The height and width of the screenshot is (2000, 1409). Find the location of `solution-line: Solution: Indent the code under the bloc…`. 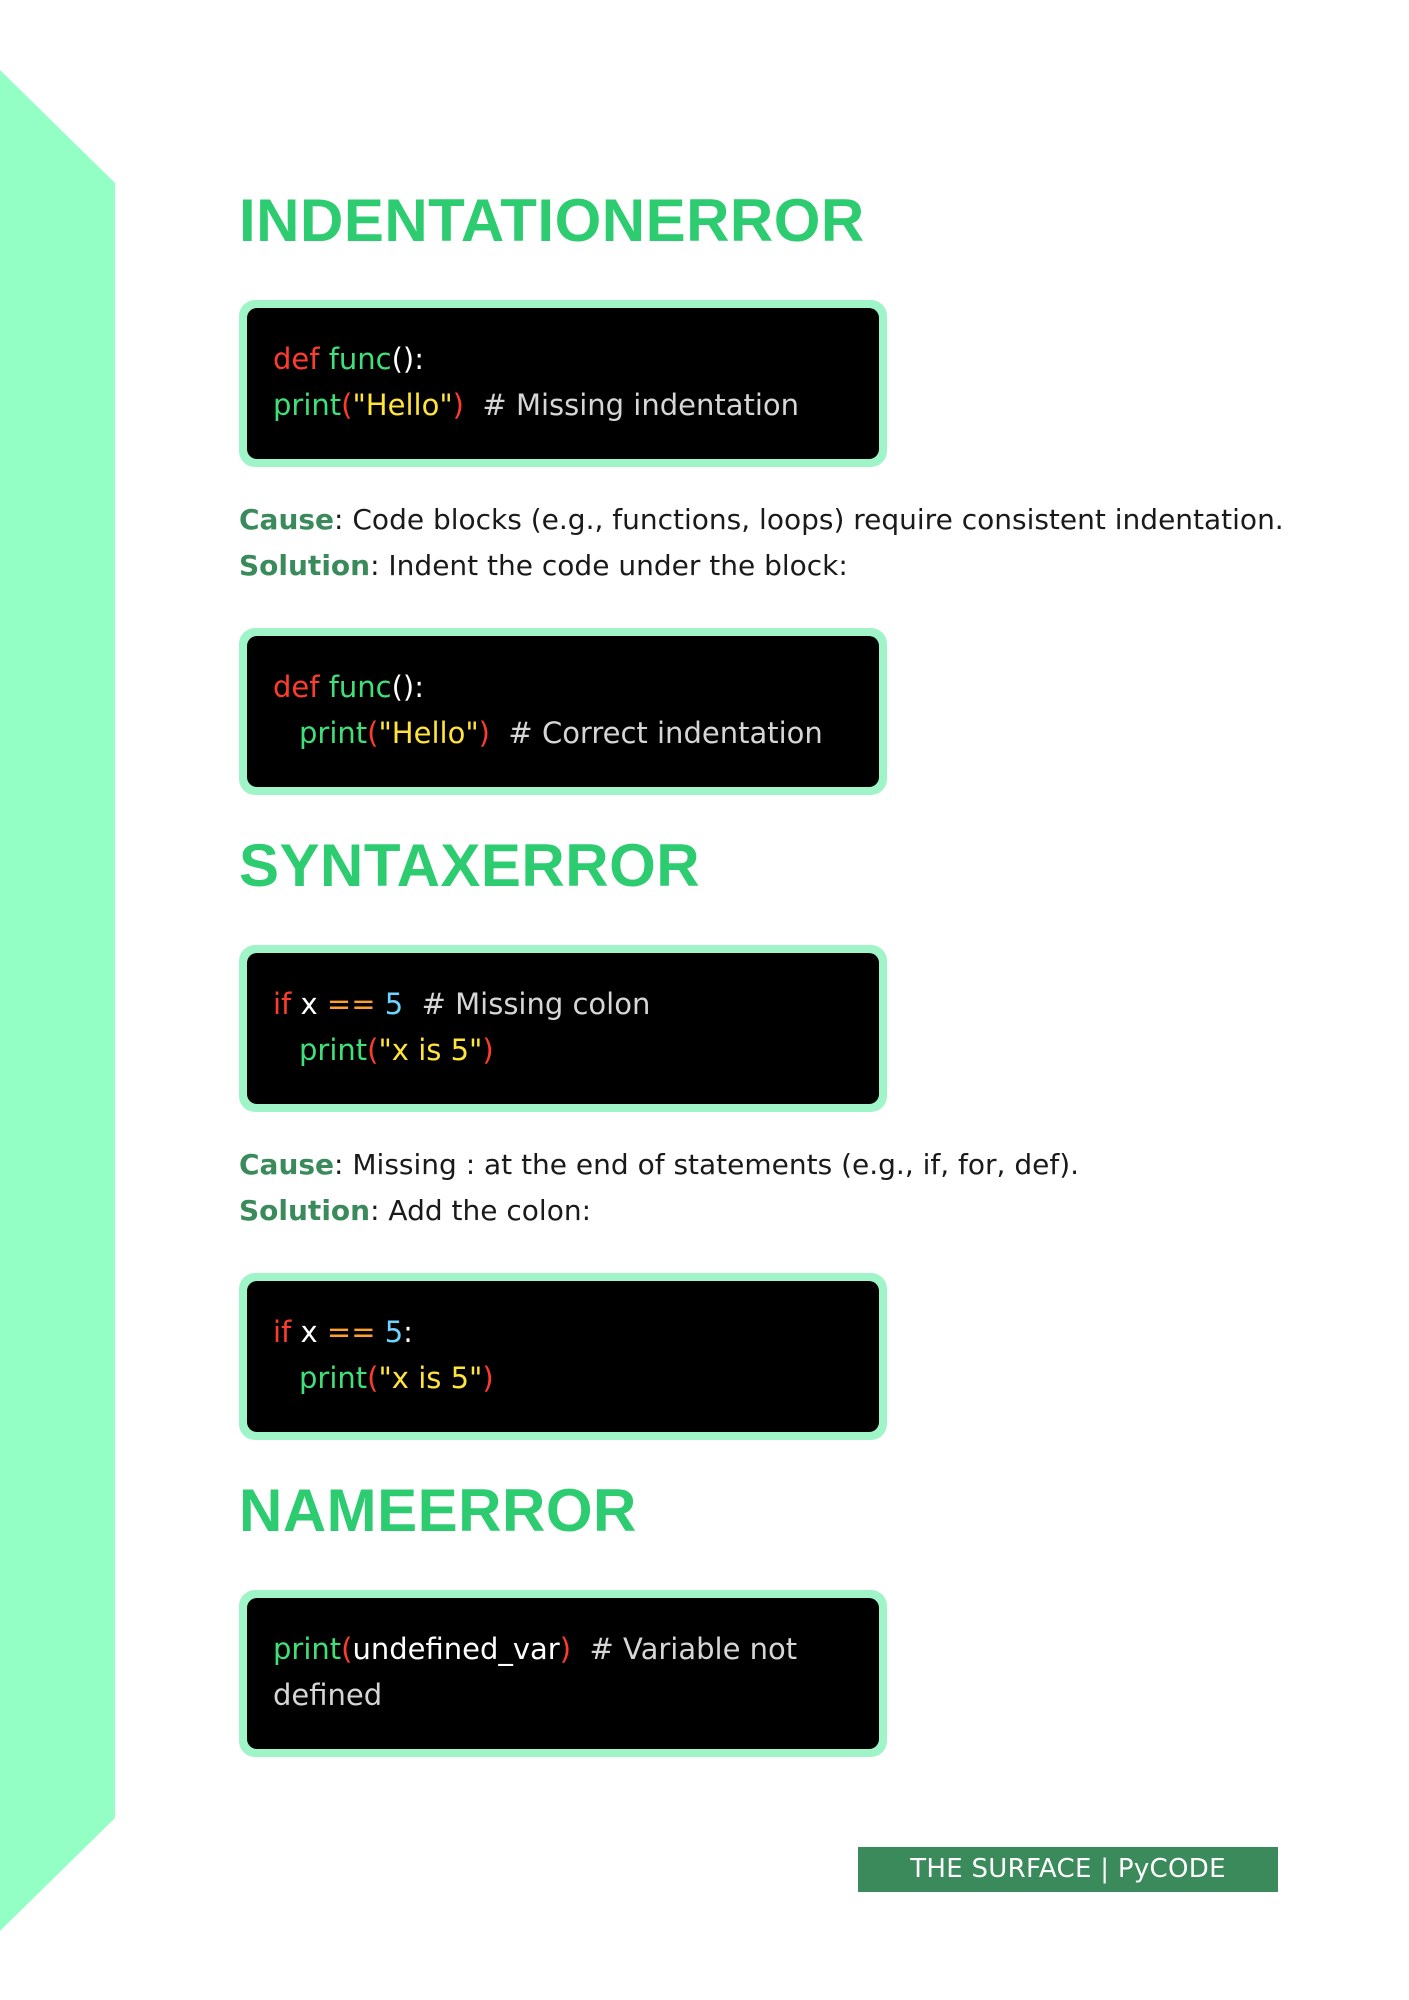

solution-line: Solution: Indent the code under the bloc… is located at coordinates (543, 566).